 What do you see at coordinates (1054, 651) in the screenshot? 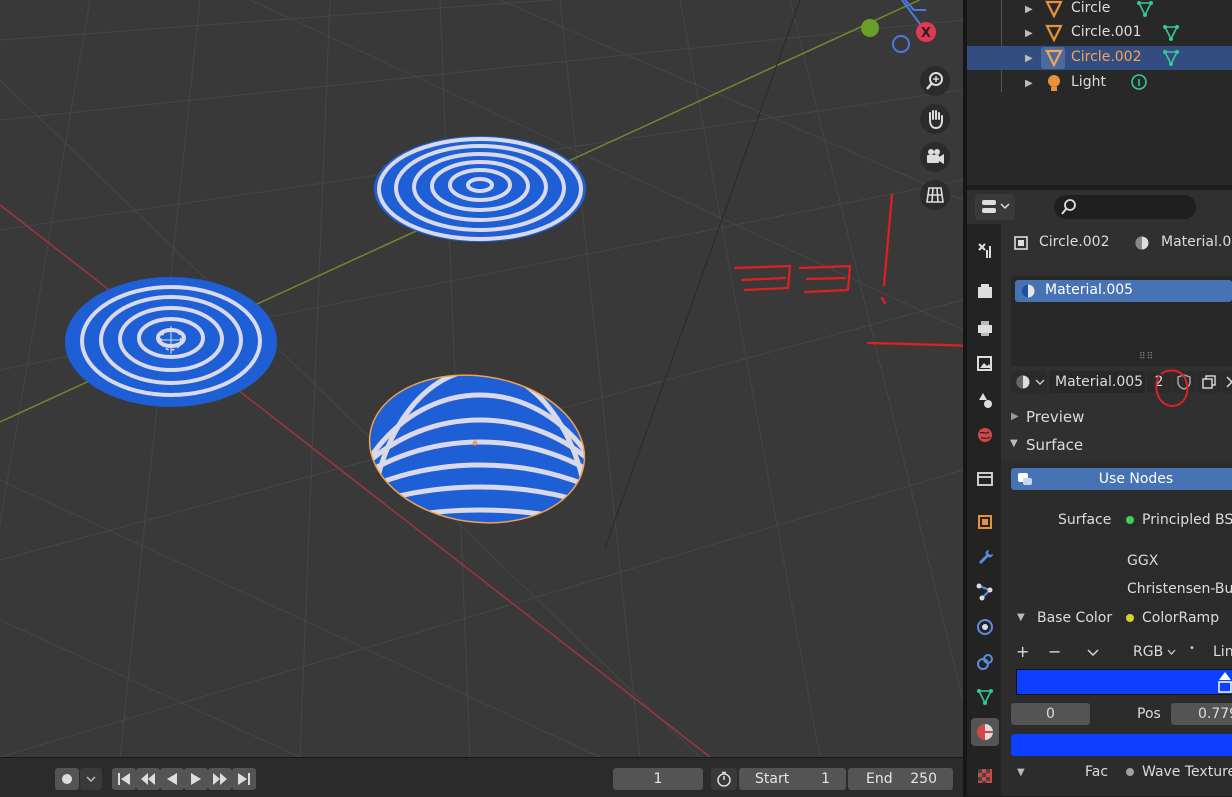
I see `ramp-remove-button: −` at bounding box center [1054, 651].